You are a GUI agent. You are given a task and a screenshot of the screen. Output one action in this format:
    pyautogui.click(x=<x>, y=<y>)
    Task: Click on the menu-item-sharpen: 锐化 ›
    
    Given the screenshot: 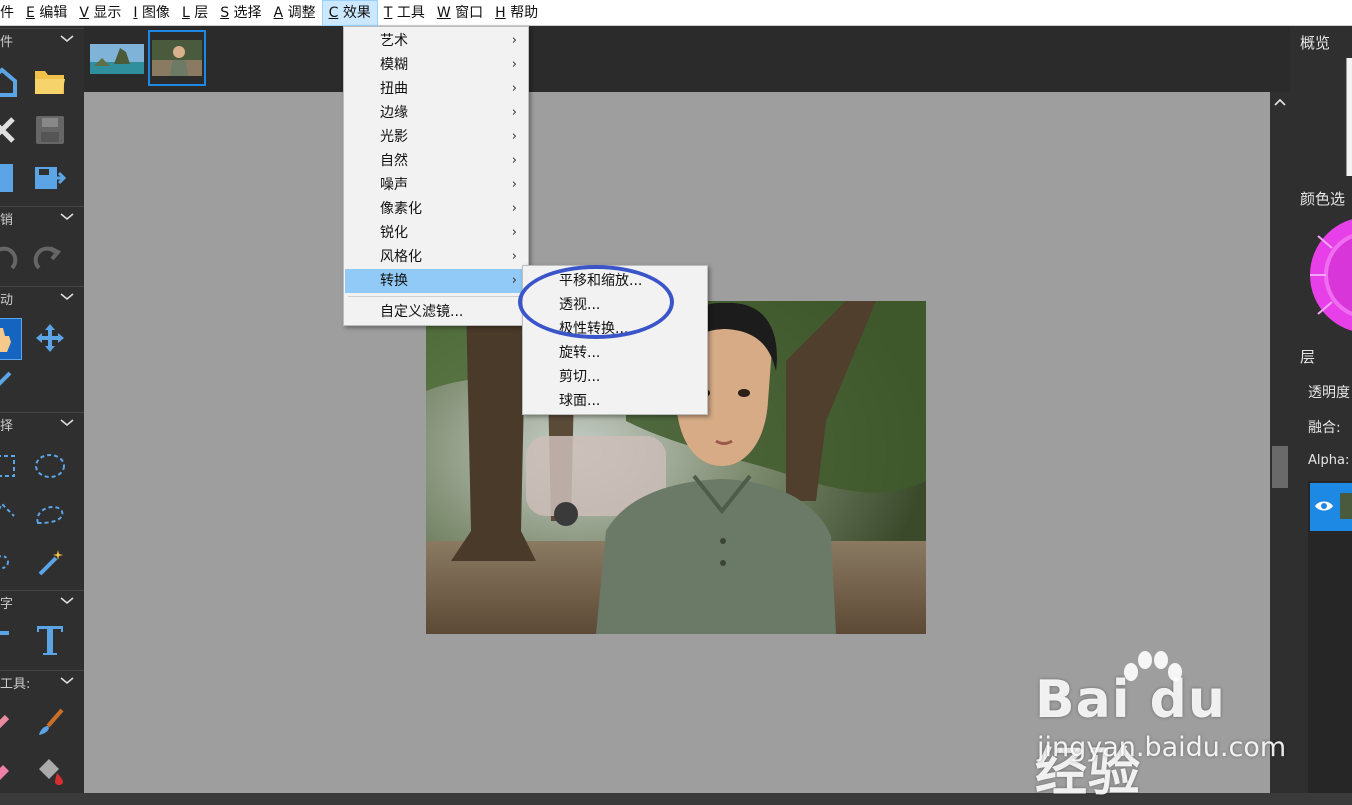 What is the action you would take?
    pyautogui.click(x=436, y=233)
    